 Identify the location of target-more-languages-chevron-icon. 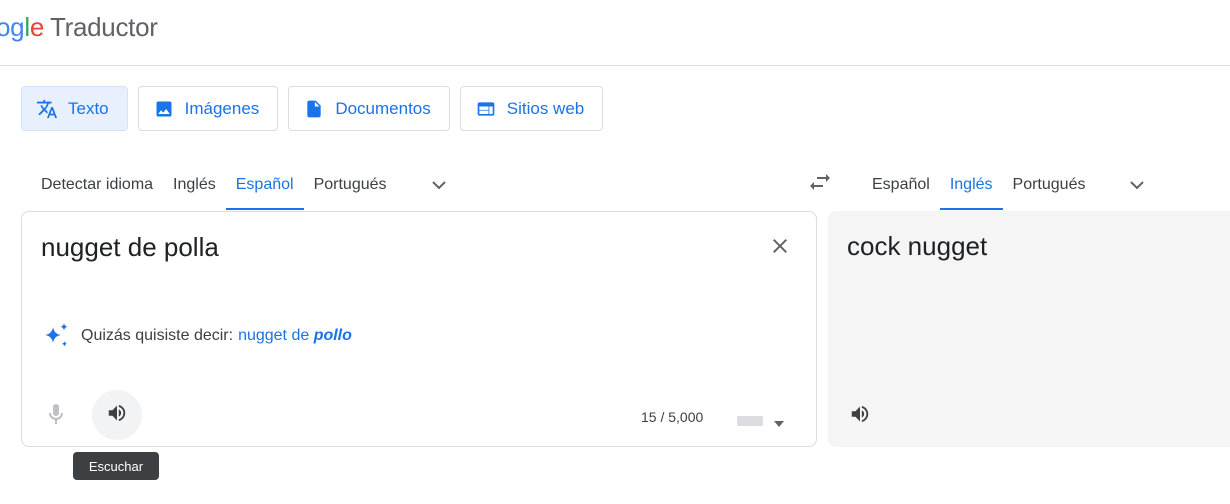
(1137, 185).